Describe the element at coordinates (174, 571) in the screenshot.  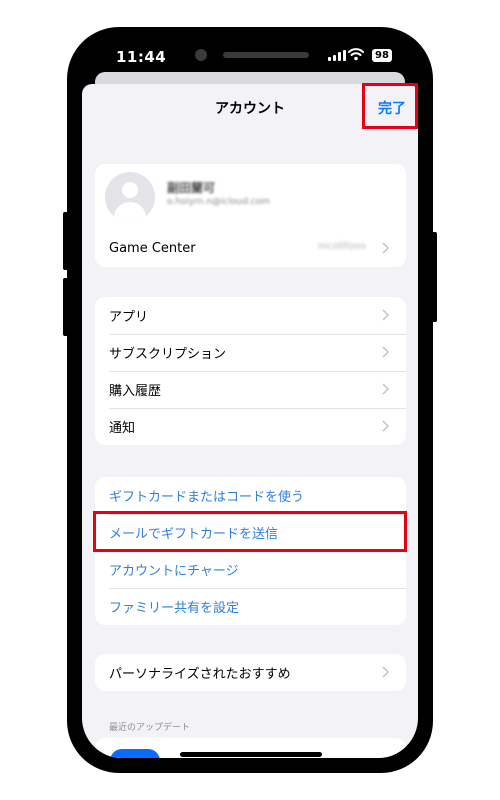
I see `gift-item-label: アカウントにチャージ` at that location.